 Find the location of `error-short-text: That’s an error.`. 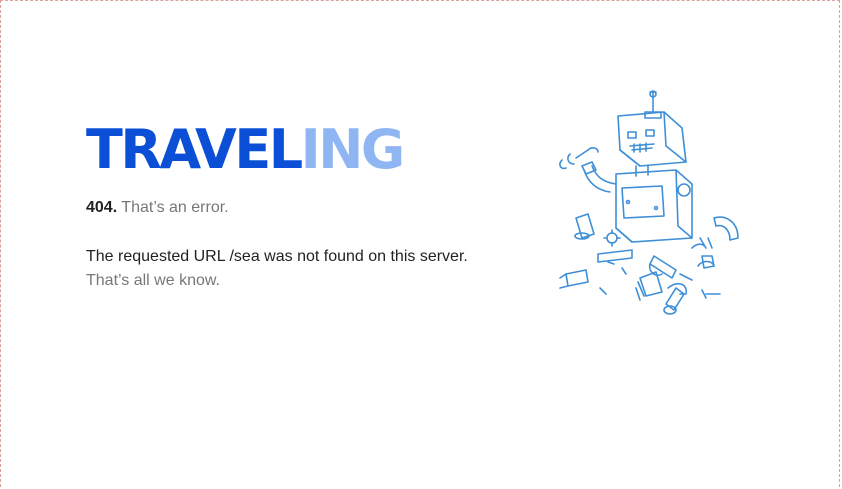

error-short-text: That’s an error. is located at coordinates (175, 207).